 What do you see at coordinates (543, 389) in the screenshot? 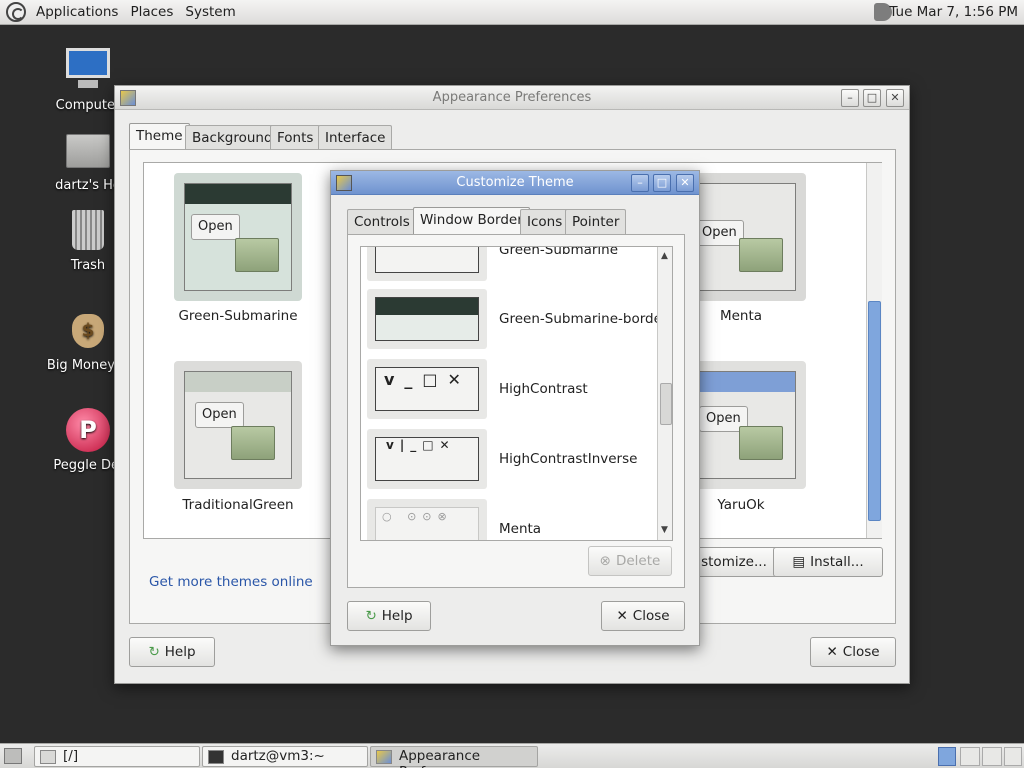
I see `border-name: HighContrast` at bounding box center [543, 389].